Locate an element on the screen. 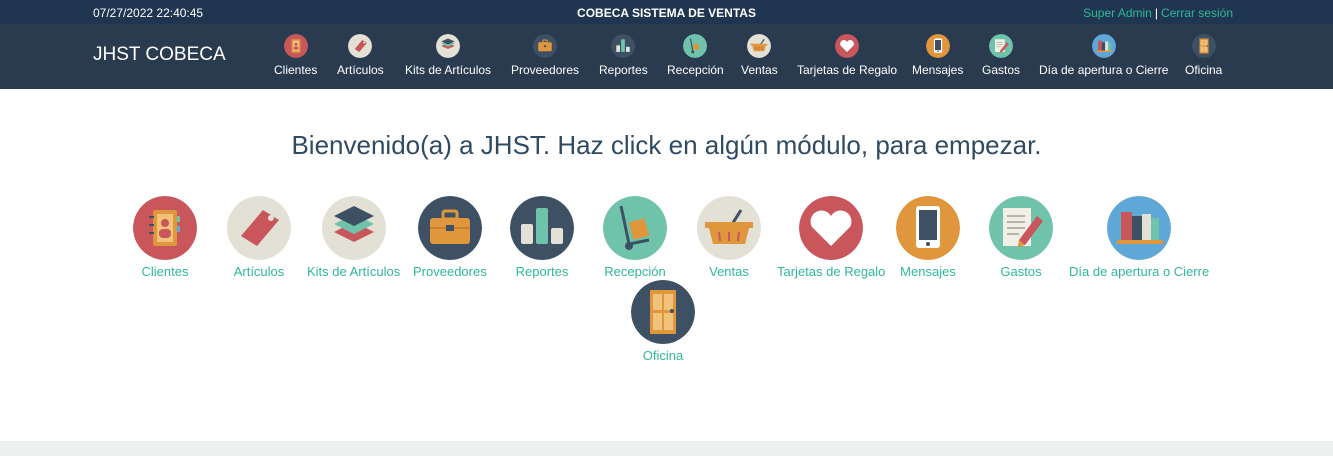 The image size is (1333, 456). nav-item-proveedores: Proveedores is located at coordinates (545, 59).